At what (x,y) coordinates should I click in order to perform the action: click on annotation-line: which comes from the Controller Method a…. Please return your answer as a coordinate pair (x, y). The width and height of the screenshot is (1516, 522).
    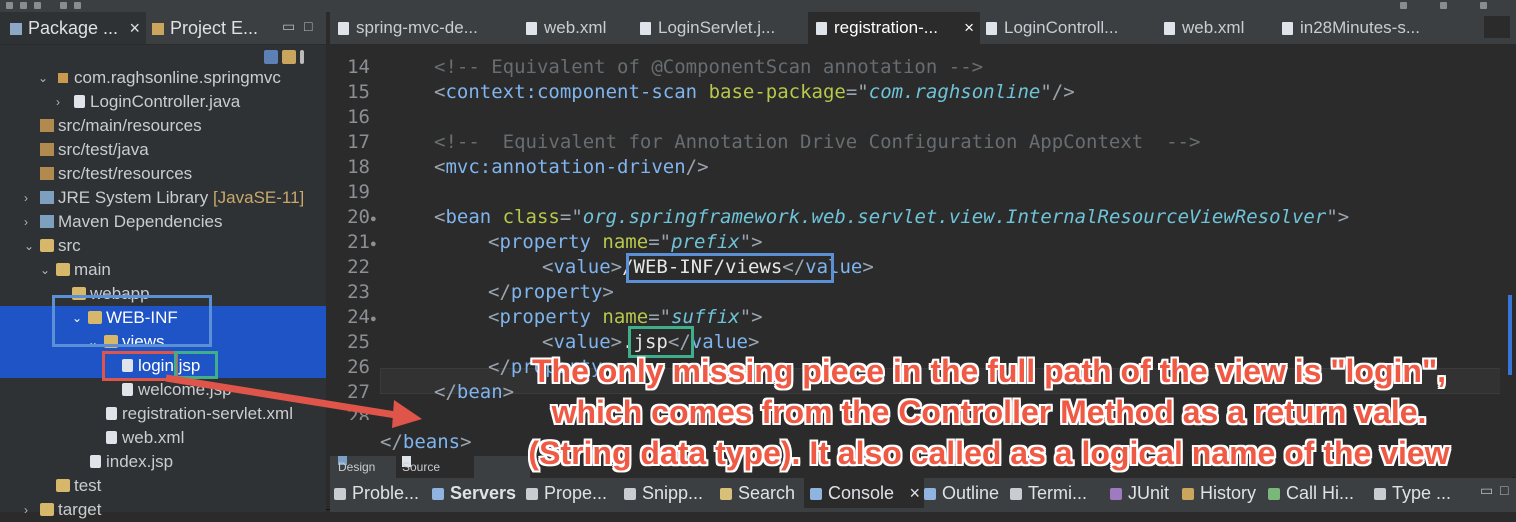
    Looking at the image, I should click on (989, 412).